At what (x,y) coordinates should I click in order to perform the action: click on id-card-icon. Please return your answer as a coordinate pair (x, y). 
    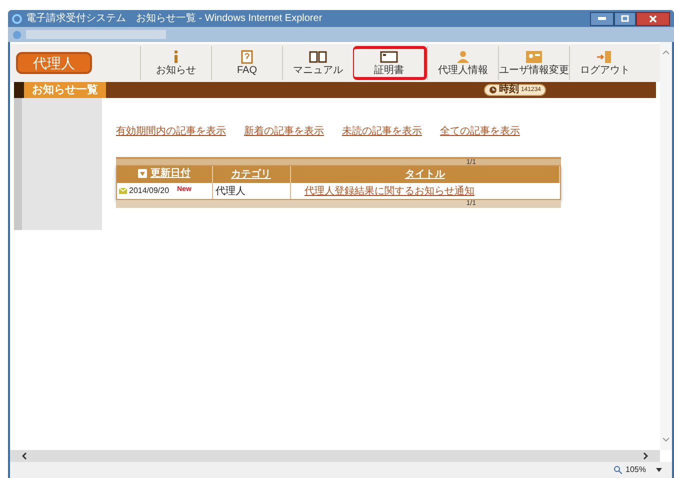
    Looking at the image, I should click on (534, 57).